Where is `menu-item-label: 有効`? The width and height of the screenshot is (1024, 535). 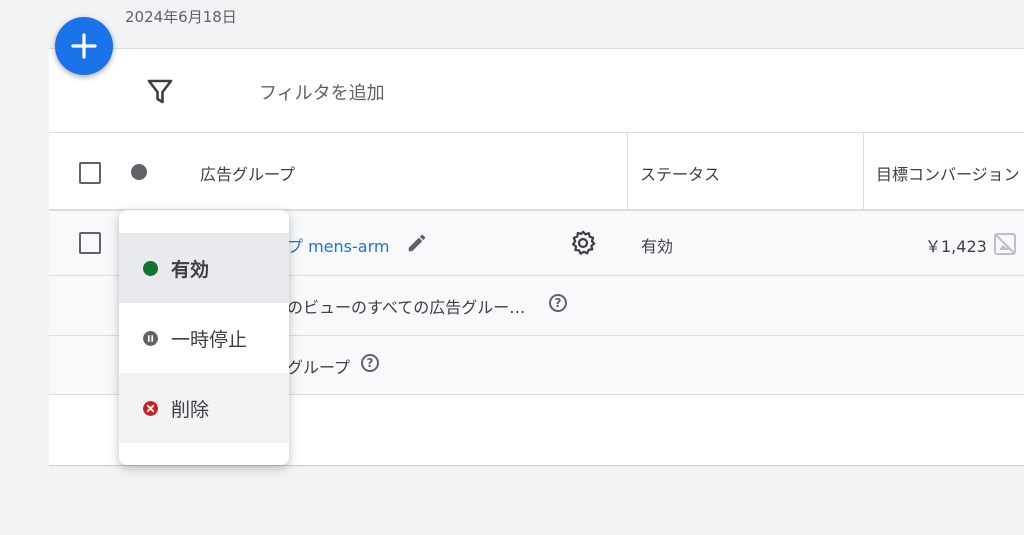
menu-item-label: 有効 is located at coordinates (190, 270).